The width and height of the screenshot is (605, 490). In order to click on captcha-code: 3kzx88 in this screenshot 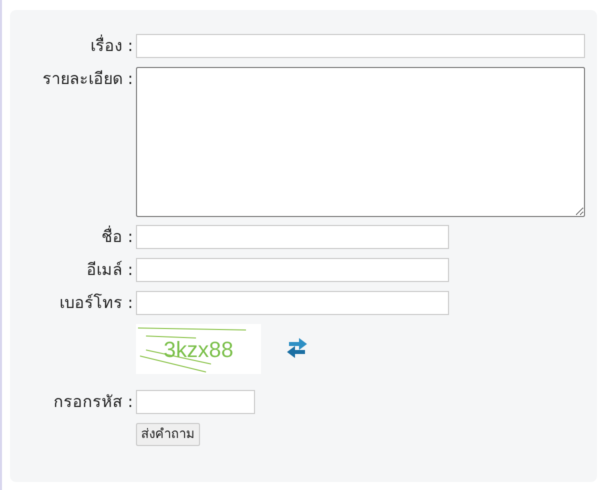, I will do `click(199, 350)`.